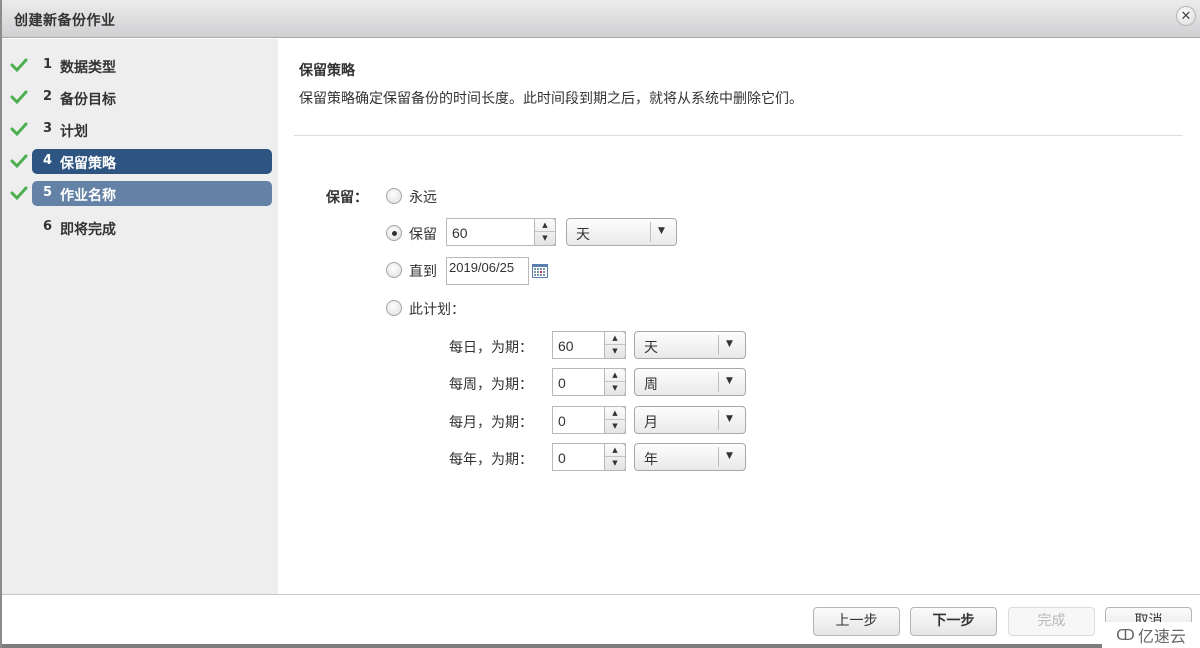 The height and width of the screenshot is (648, 1200). I want to click on step-data-type: 1 数据类型, so click(140, 65).